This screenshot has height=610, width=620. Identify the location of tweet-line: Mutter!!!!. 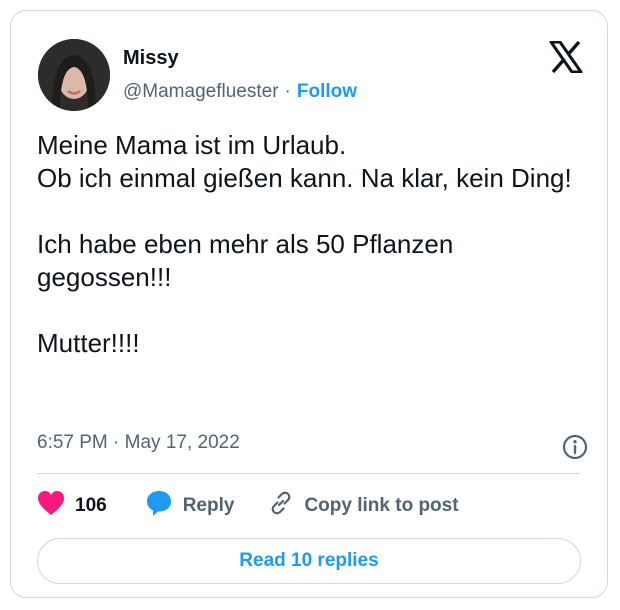
(88, 343).